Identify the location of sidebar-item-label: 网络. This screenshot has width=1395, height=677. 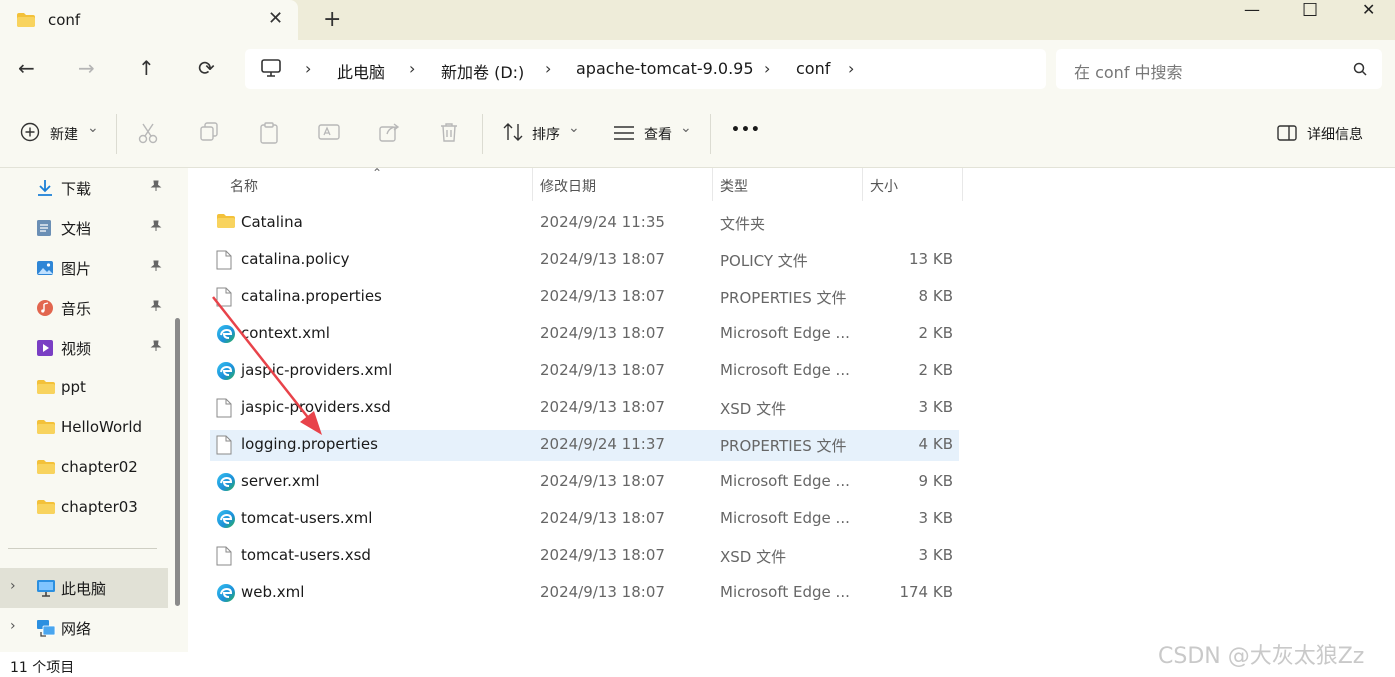
(76, 629).